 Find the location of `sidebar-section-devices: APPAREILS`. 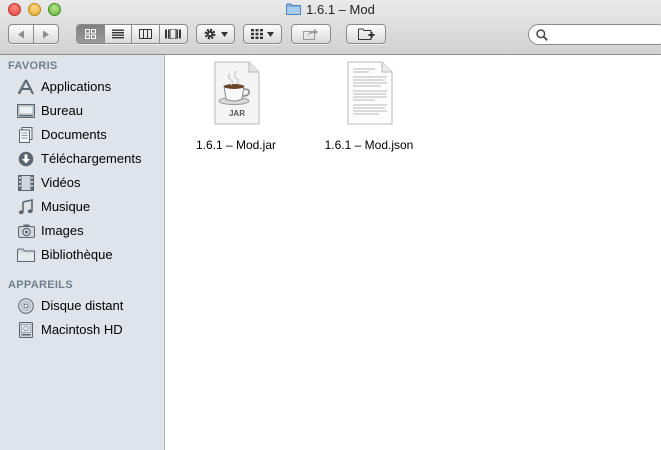

sidebar-section-devices: APPAREILS is located at coordinates (40, 285).